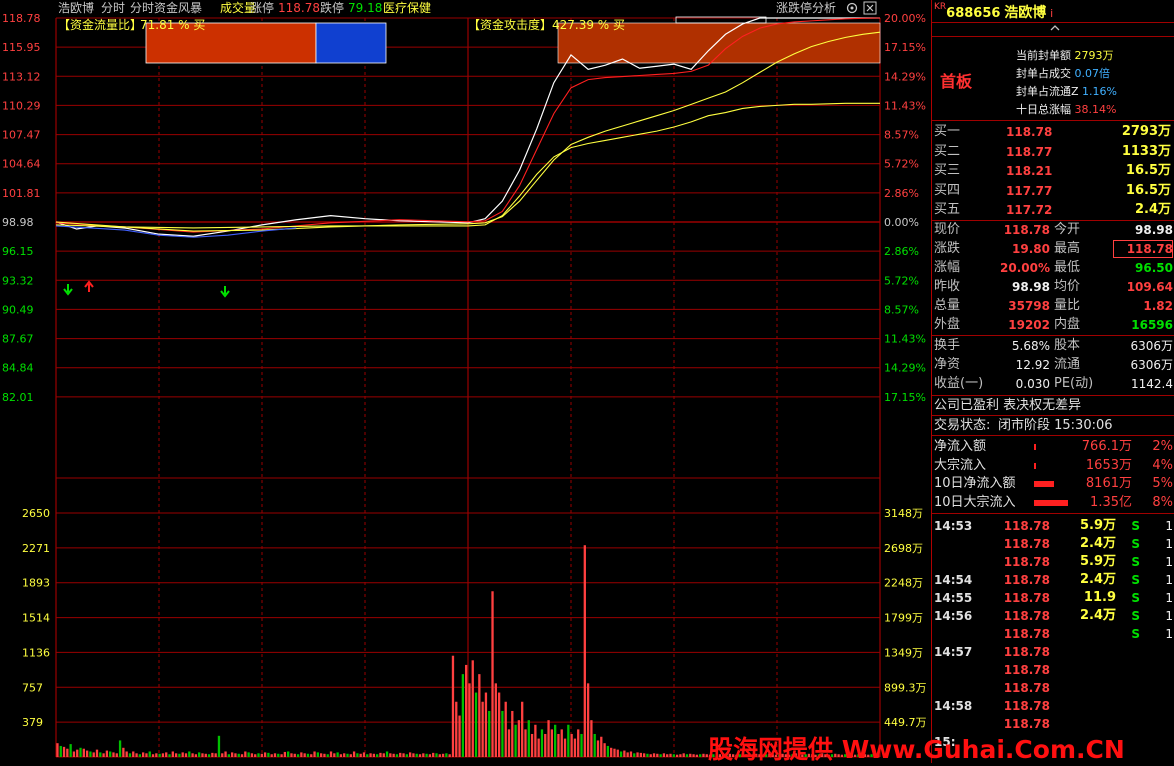 Image resolution: width=1174 pixels, height=766 pixels. What do you see at coordinates (953, 652) in the screenshot?
I see `tick-time: 14:57` at bounding box center [953, 652].